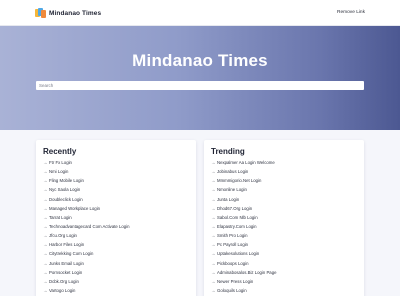  Describe the element at coordinates (86, 217) in the screenshot. I see `list-item: → Tarrat Login` at that location.